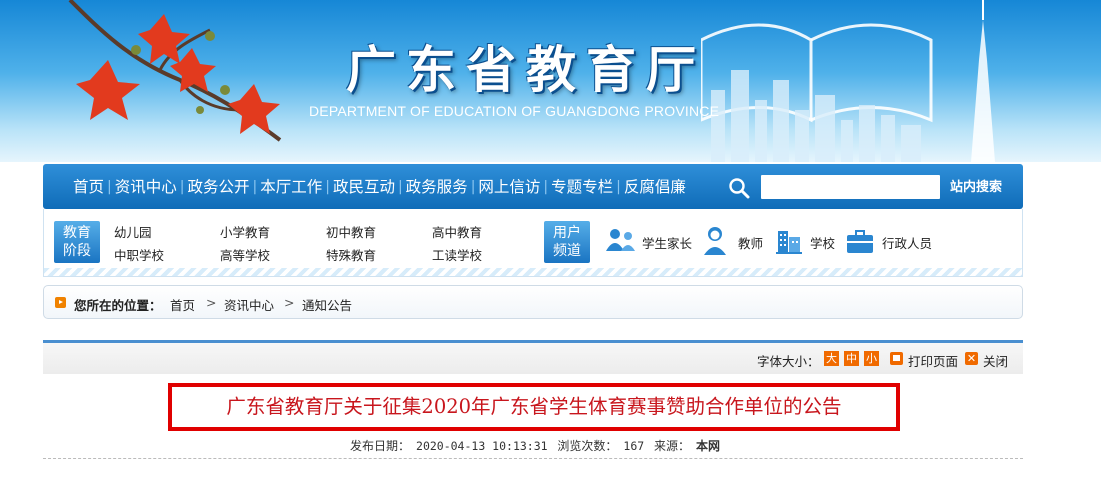 The width and height of the screenshot is (1101, 494). What do you see at coordinates (146, 187) in the screenshot?
I see `nav-news-center: 资讯中心` at bounding box center [146, 187].